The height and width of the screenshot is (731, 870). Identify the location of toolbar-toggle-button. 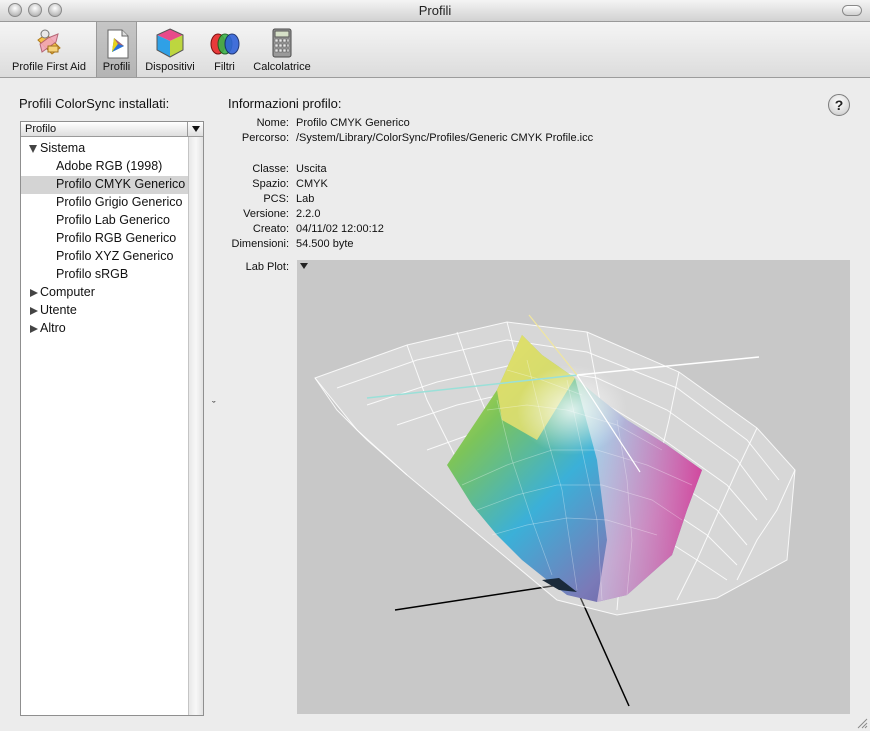
(852, 10).